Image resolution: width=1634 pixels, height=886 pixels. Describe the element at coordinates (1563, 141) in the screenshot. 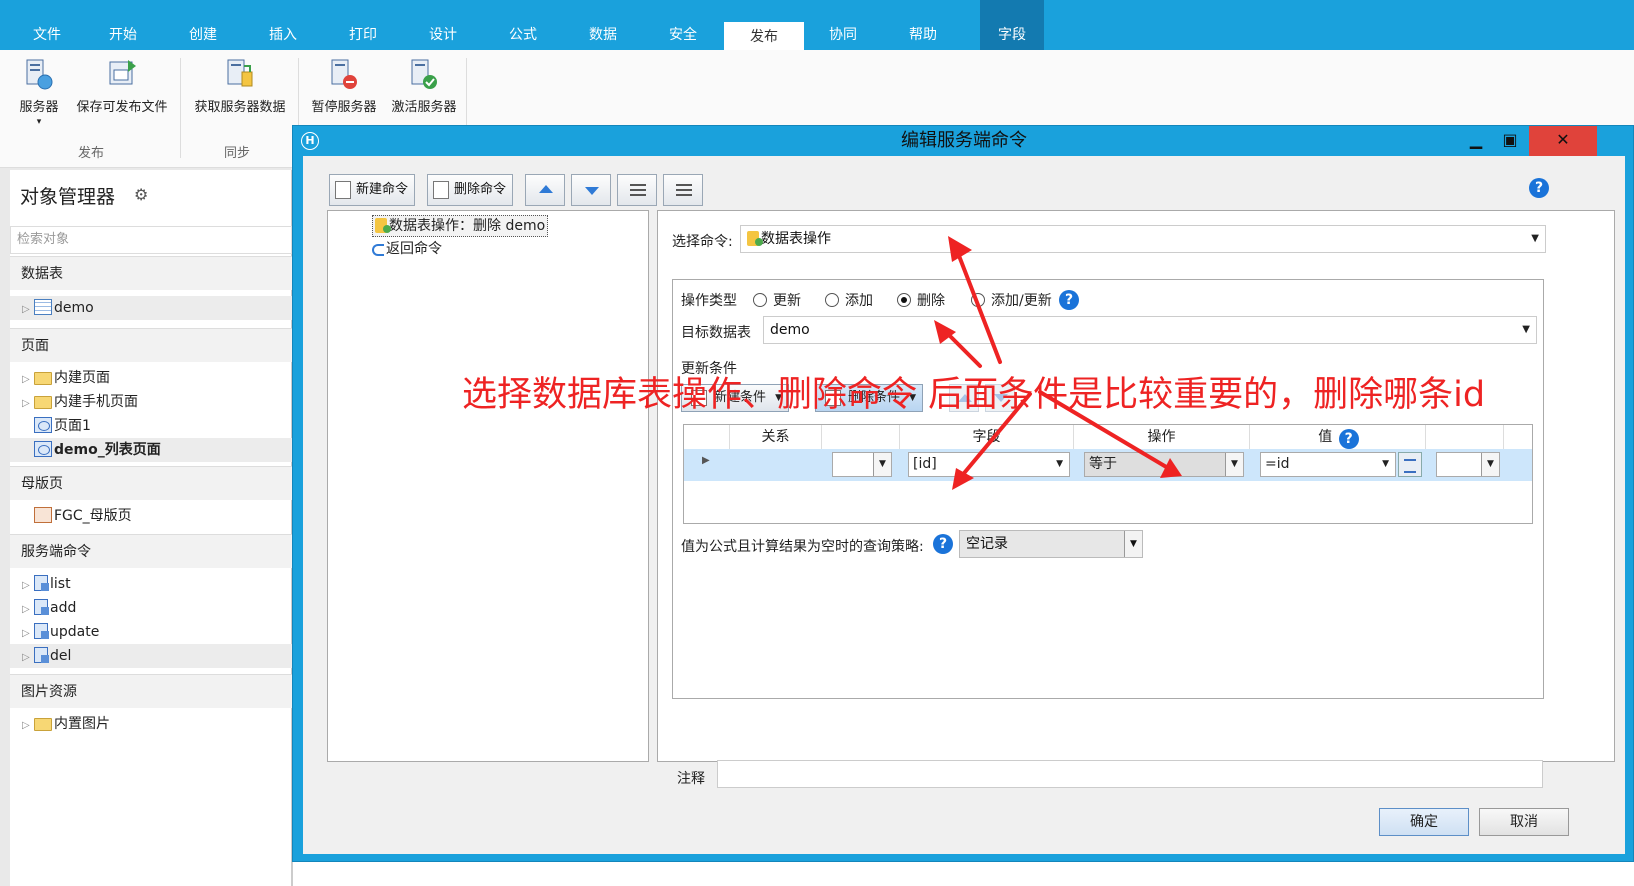

I see `close-button: ✕` at that location.